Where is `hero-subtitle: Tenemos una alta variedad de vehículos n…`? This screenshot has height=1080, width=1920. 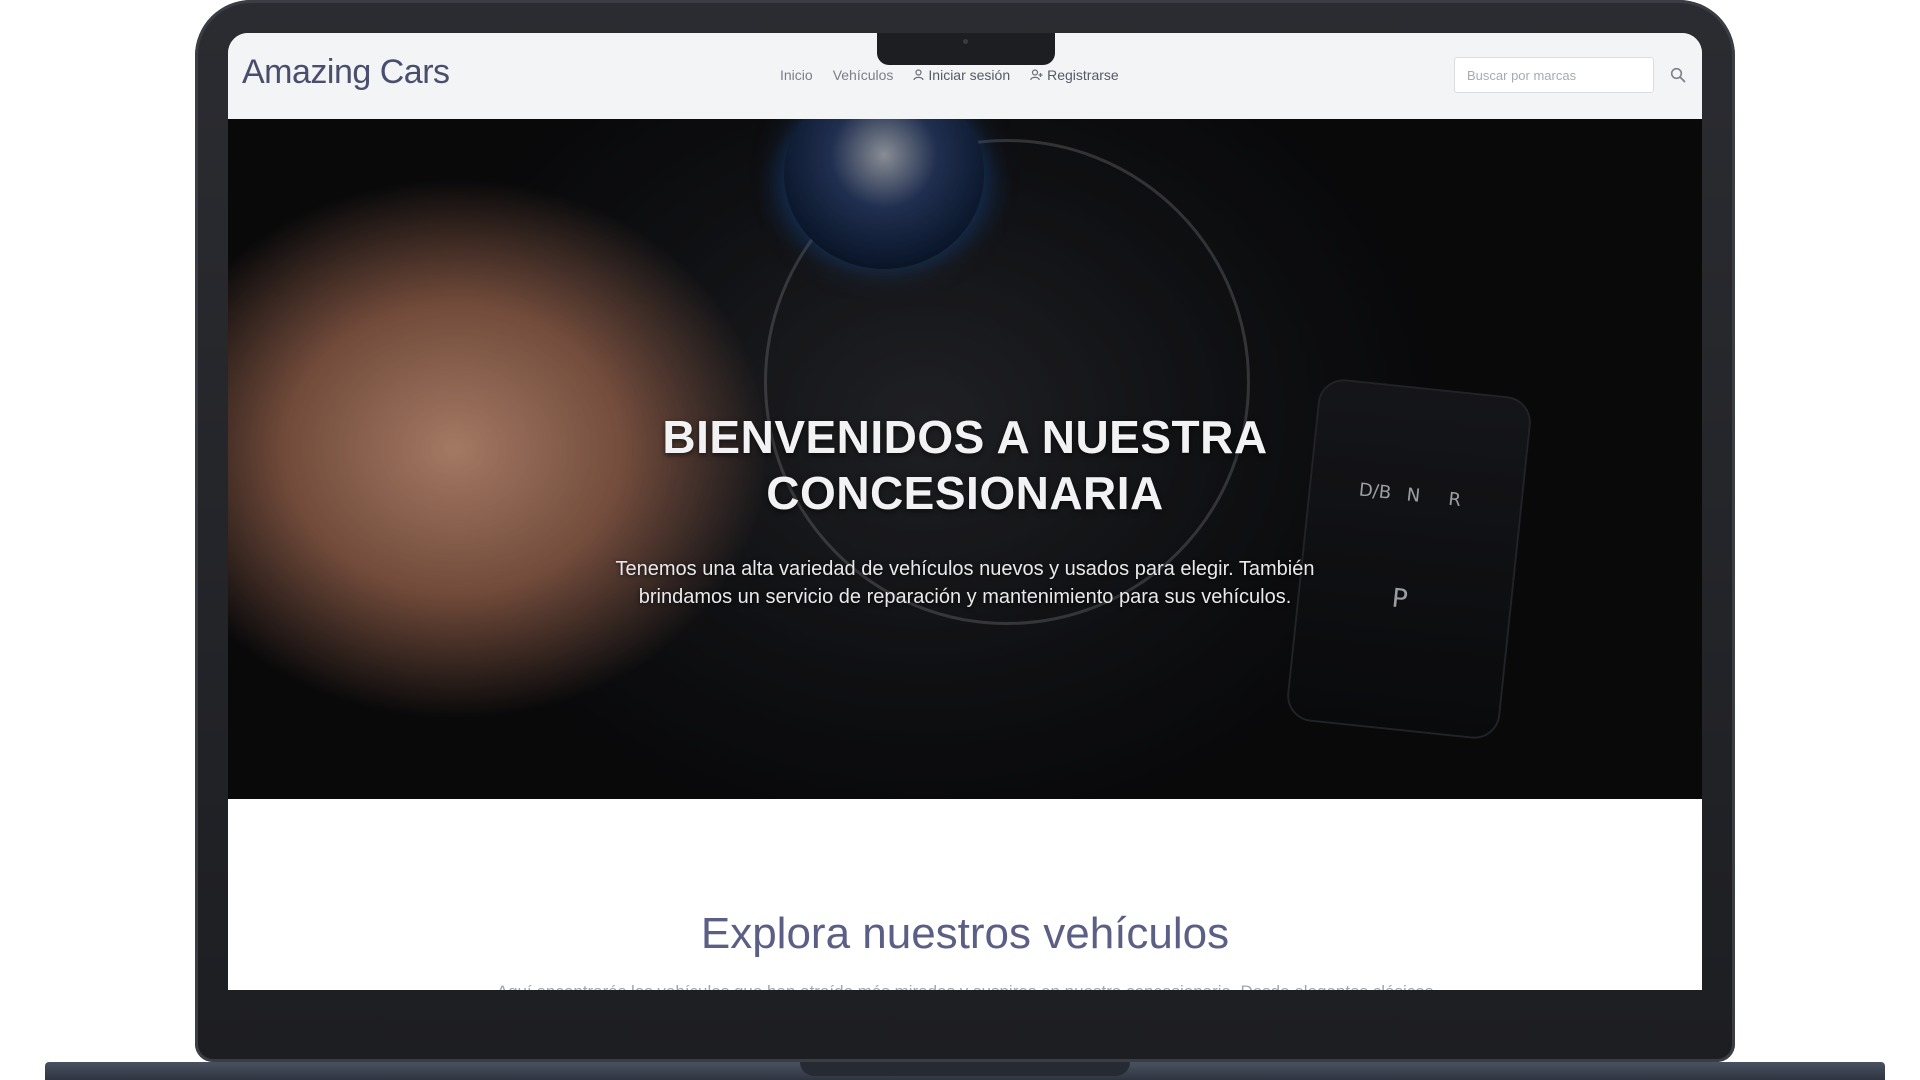 hero-subtitle: Tenemos una alta variedad de vehículos n… is located at coordinates (965, 583).